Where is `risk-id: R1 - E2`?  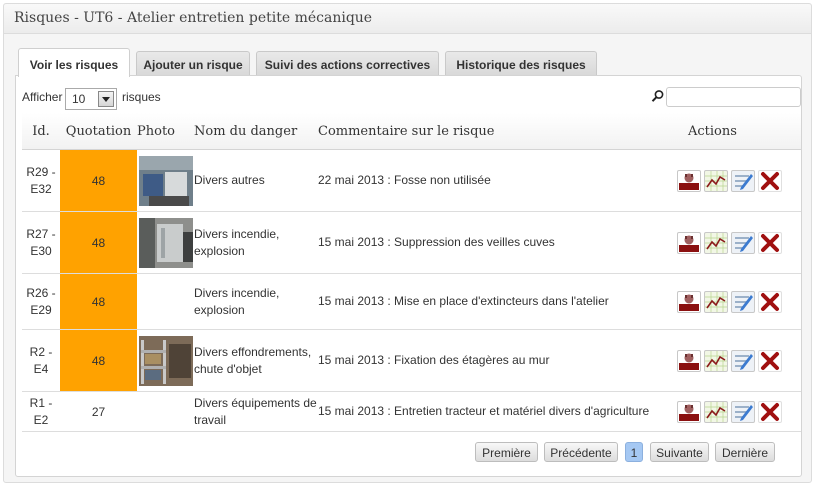
risk-id: R1 - E2 is located at coordinates (41, 411).